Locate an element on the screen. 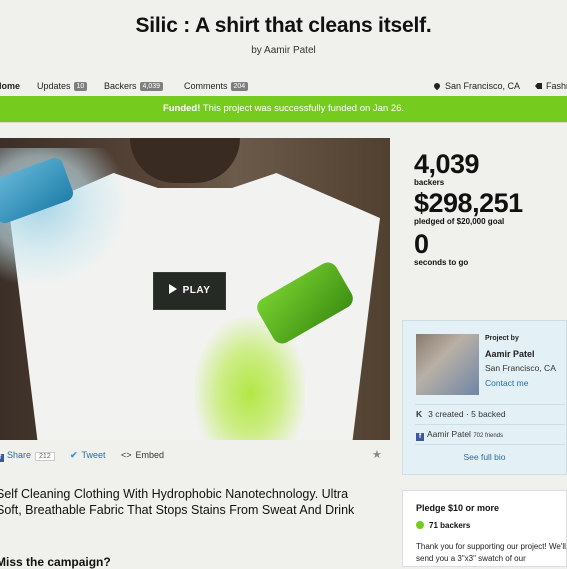 The width and height of the screenshot is (567, 569). tab-home-label: Home is located at coordinates (10, 86).